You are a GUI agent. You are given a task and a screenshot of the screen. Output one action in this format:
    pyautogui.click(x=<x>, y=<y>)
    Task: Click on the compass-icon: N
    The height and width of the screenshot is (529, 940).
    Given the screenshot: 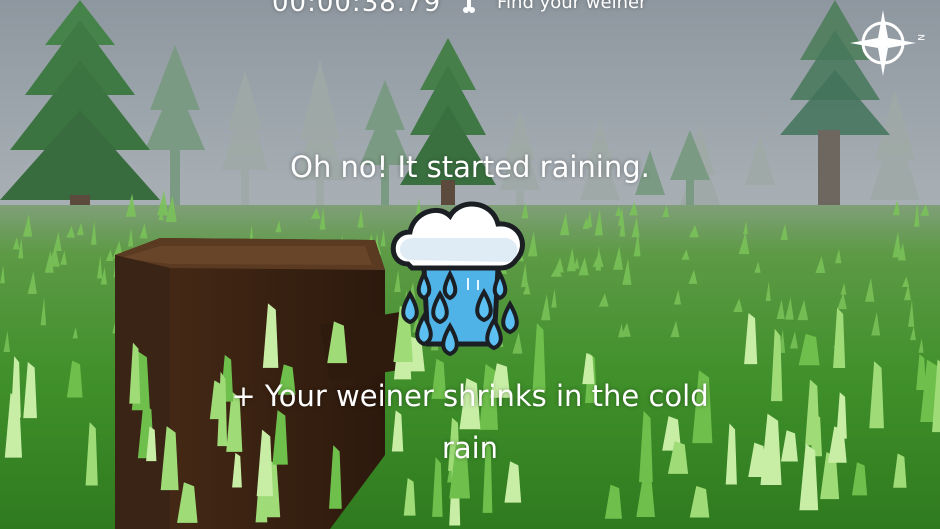 What is the action you would take?
    pyautogui.click(x=887, y=43)
    